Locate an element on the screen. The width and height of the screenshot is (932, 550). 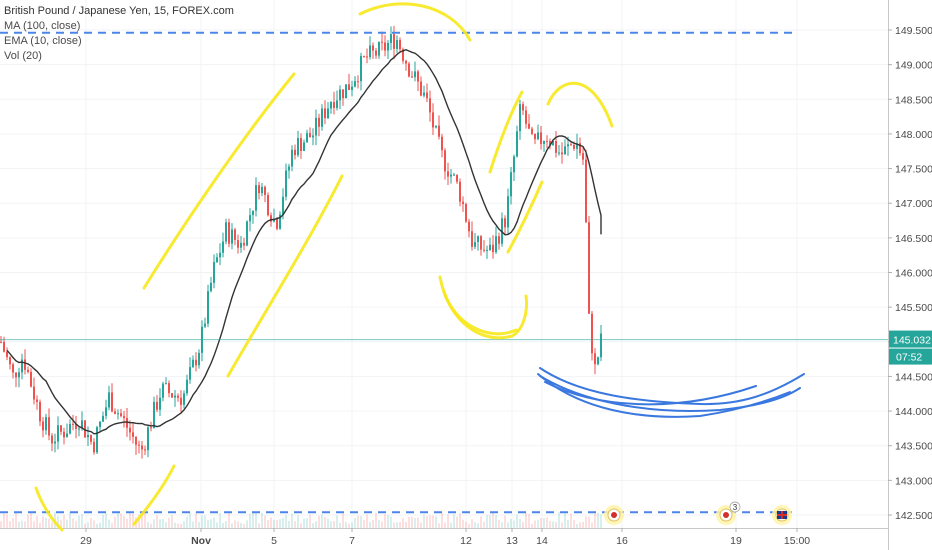
price-tick-label: 146.000 is located at coordinates (913, 274).